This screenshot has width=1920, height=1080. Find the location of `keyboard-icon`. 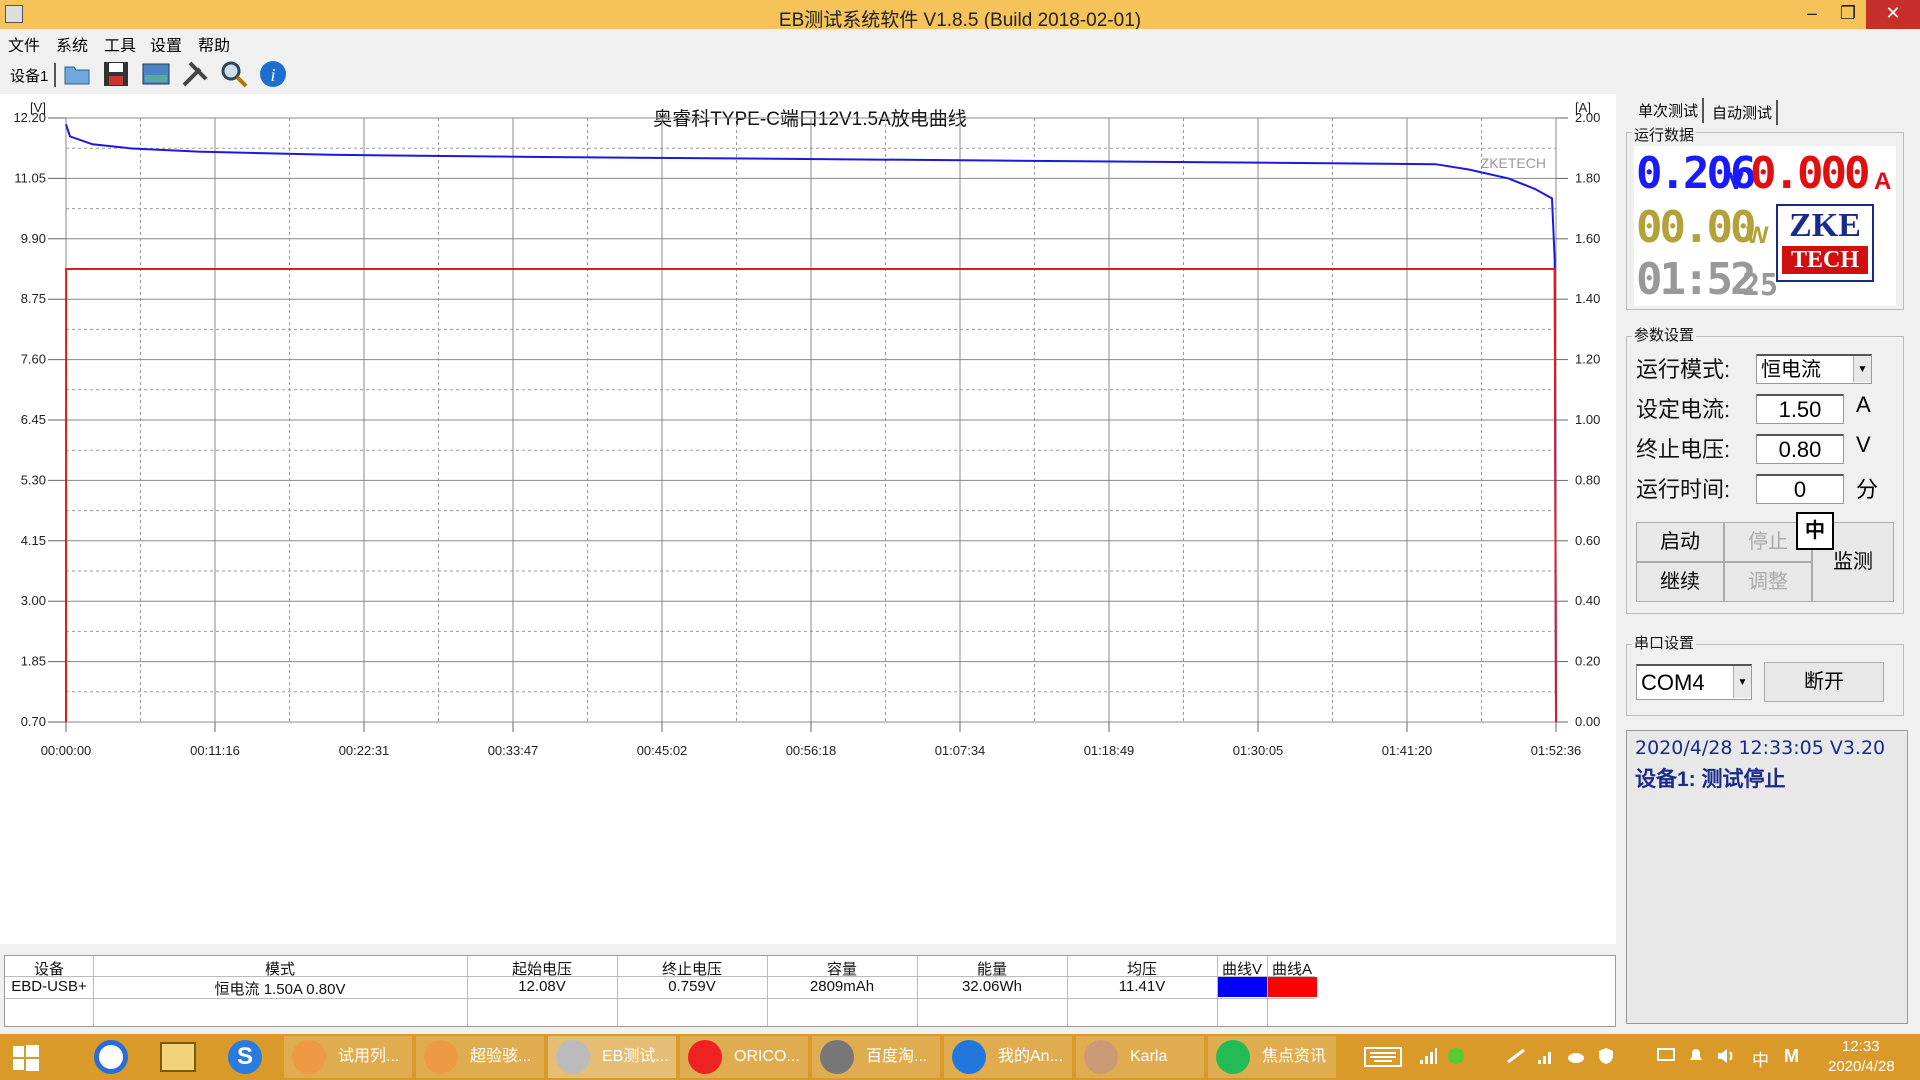

keyboard-icon is located at coordinates (1383, 1057).